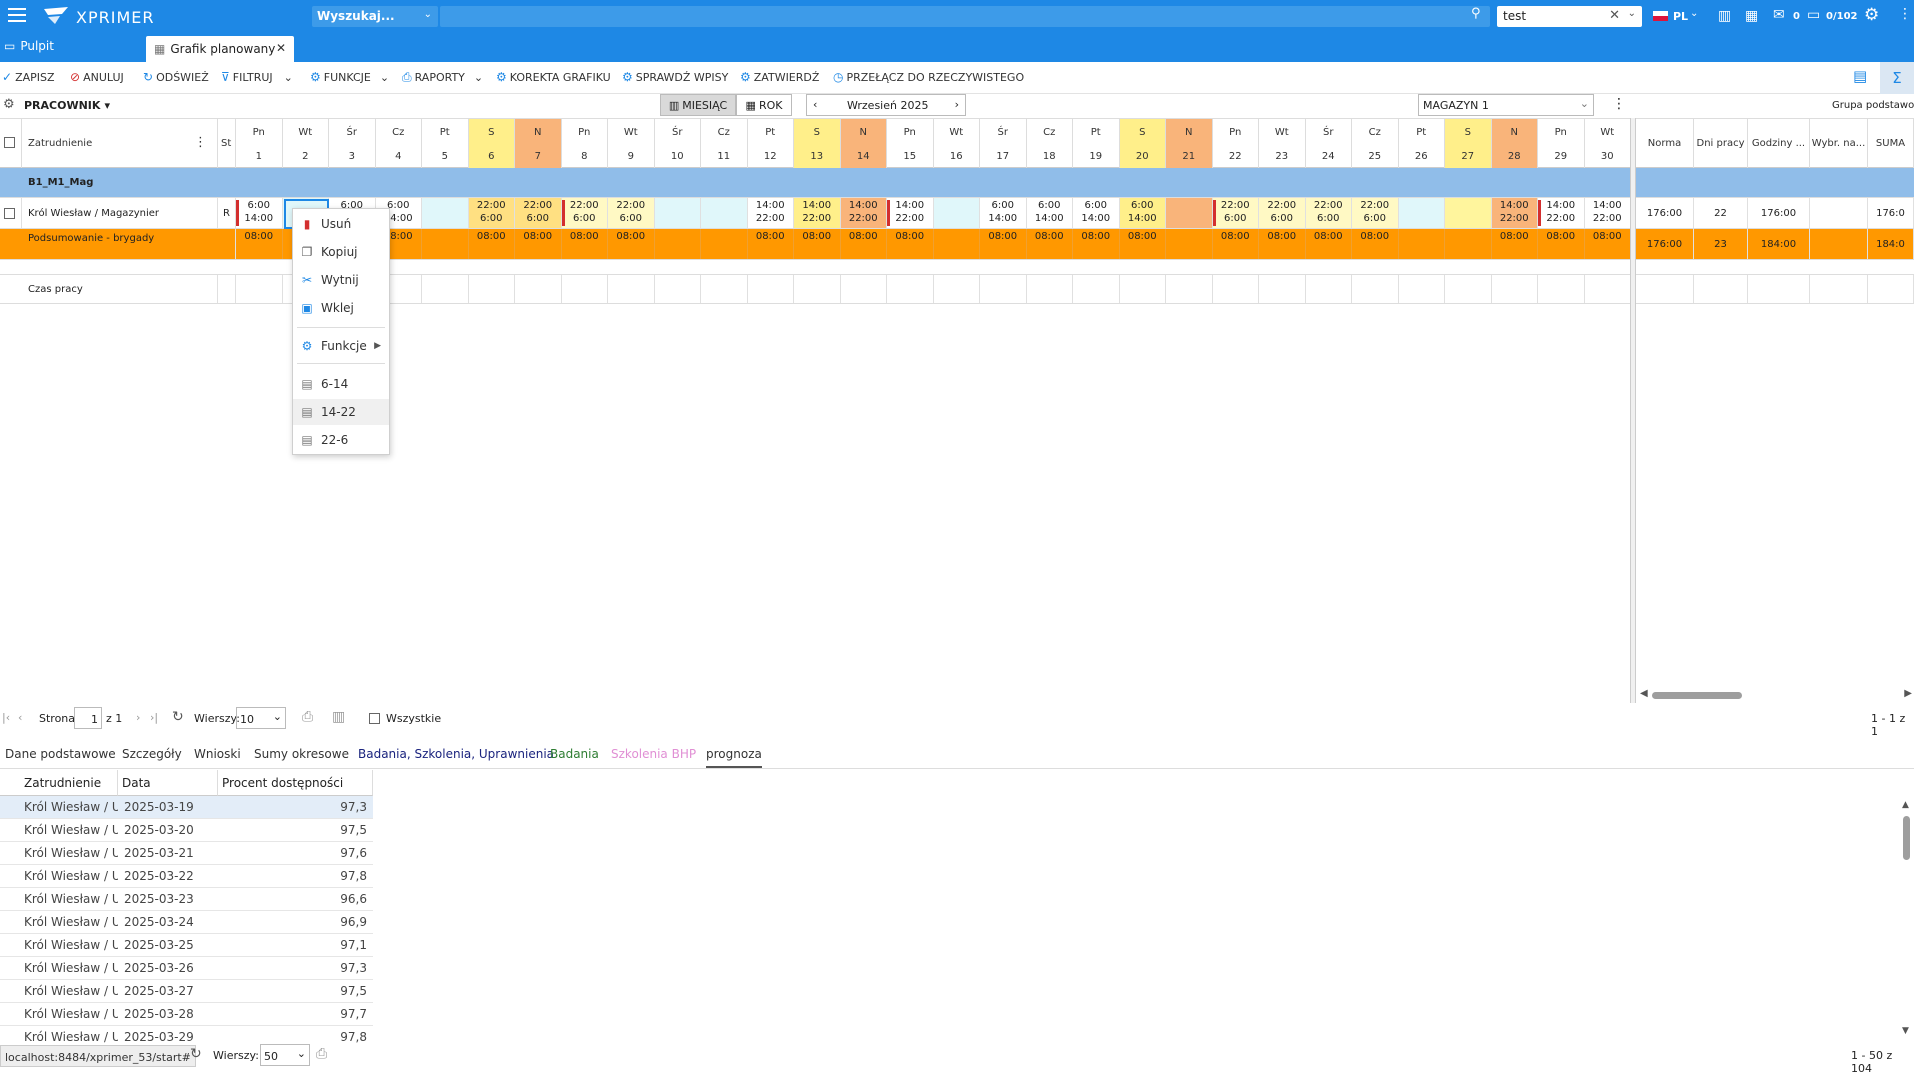 The width and height of the screenshot is (1914, 1075). I want to click on printer-icon: ⎙, so click(321, 1054).